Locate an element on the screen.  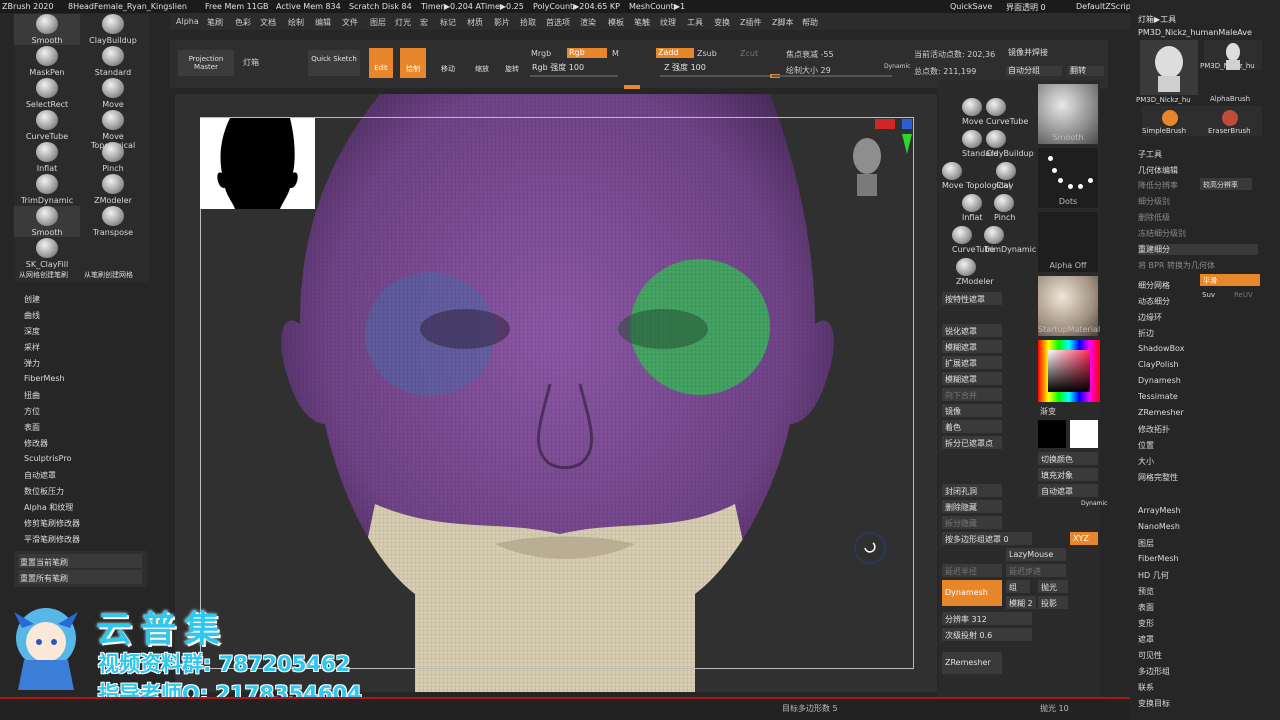
left-brush-9: Pinch is located at coordinates (113, 157).